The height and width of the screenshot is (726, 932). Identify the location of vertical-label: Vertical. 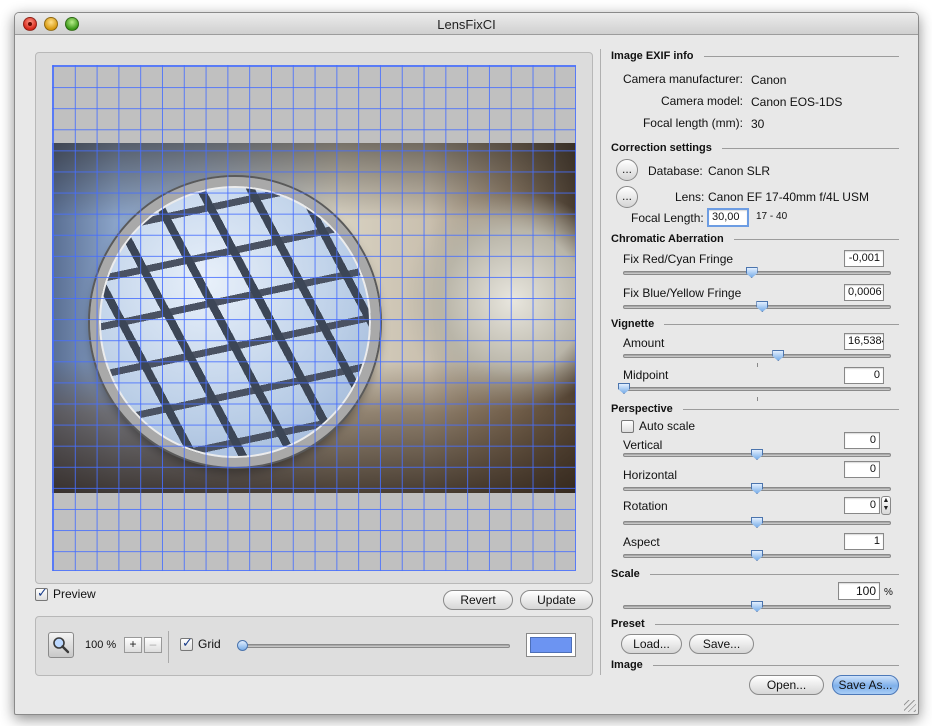
(643, 445).